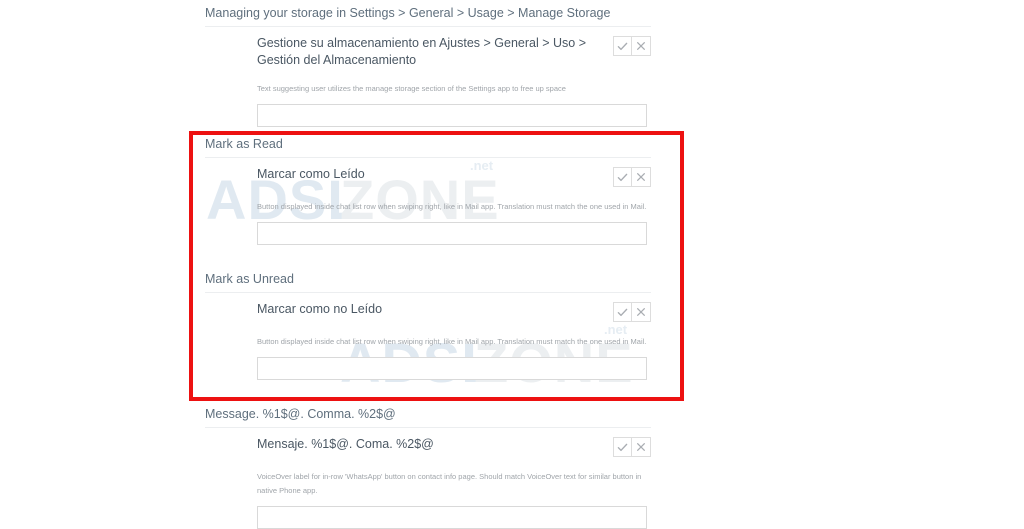  What do you see at coordinates (454, 311) in the screenshot?
I see `translation-entry-header: Marcar como no Leído` at bounding box center [454, 311].